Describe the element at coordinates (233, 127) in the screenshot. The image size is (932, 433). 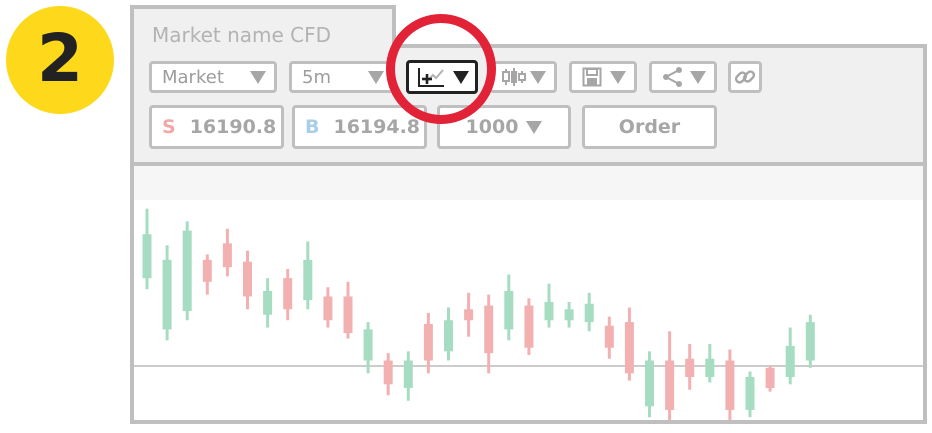
I see `sell-price: 16190.8` at that location.